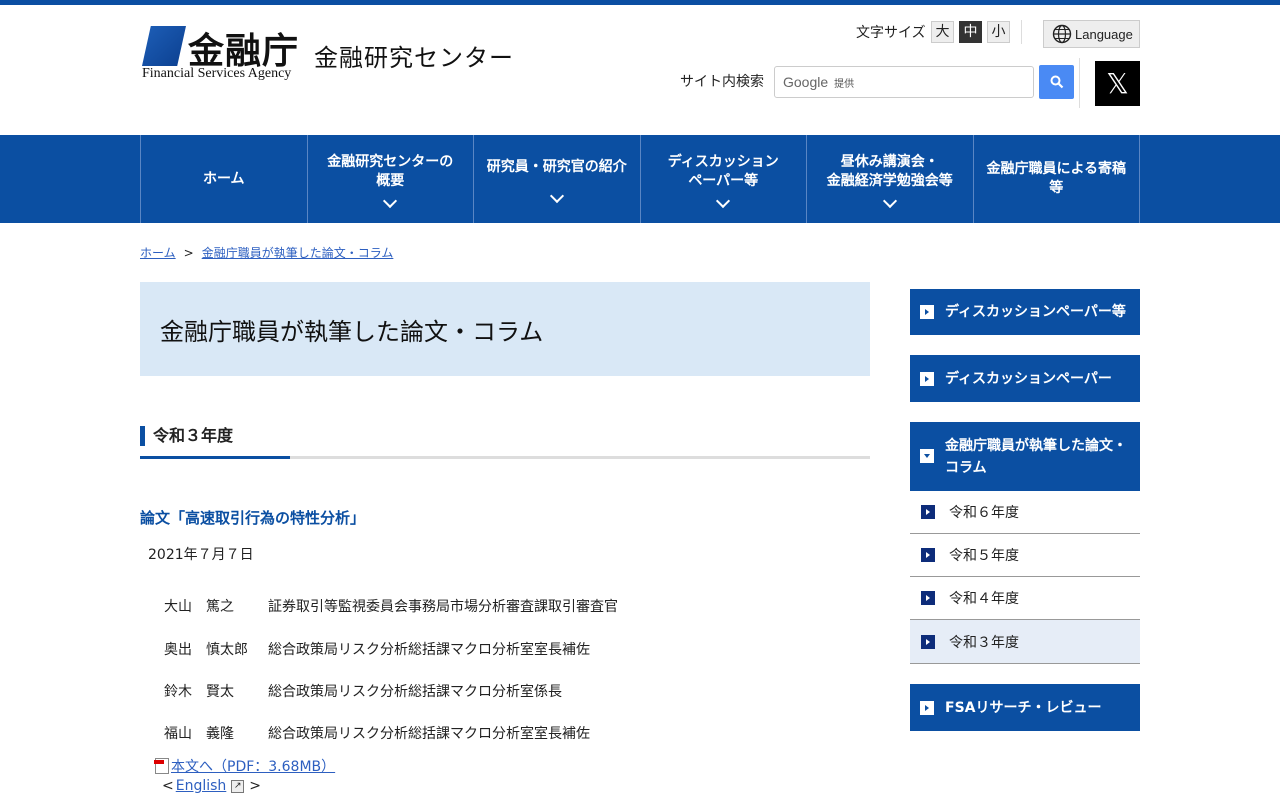  I want to click on pdf-icon, so click(161, 766).